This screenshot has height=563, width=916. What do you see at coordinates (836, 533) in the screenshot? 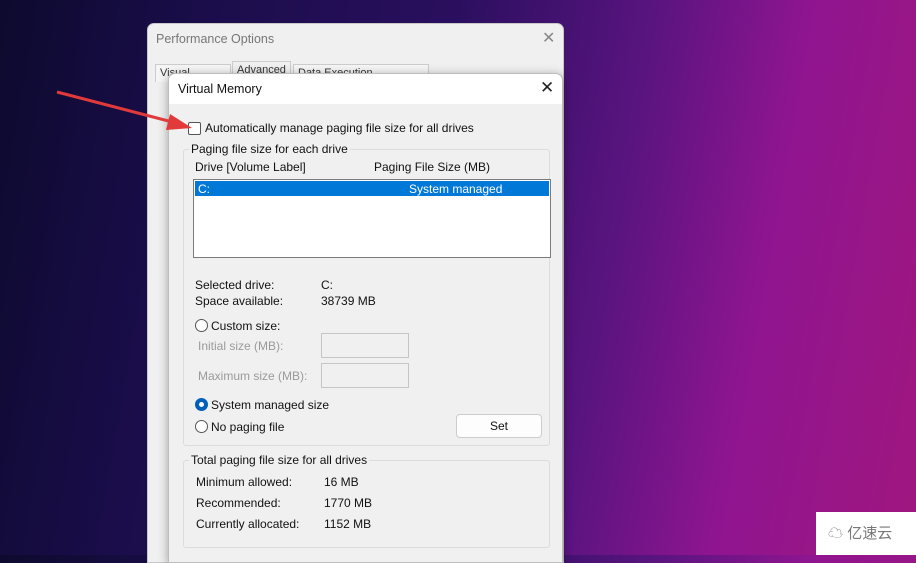
I see `cloud-logo-icon: ☁` at bounding box center [836, 533].